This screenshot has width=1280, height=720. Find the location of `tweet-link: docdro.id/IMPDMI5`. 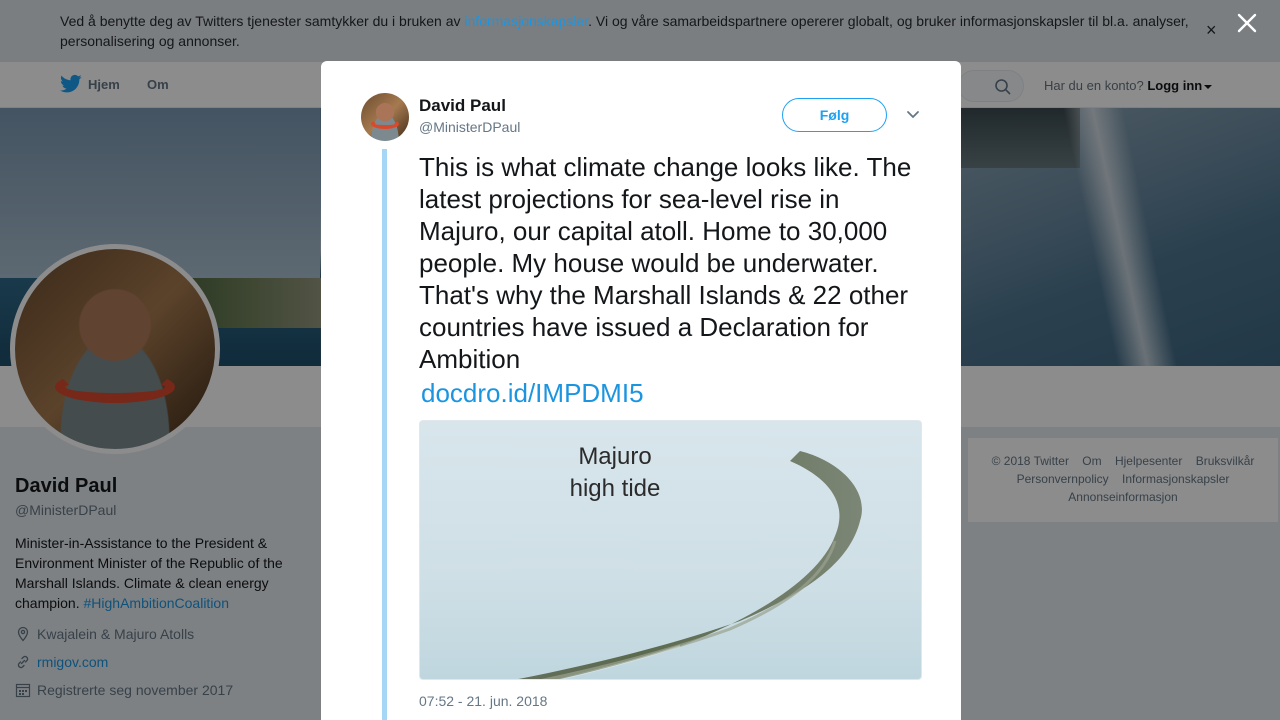

tweet-link: docdro.id/IMPDMI5 is located at coordinates (532, 393).